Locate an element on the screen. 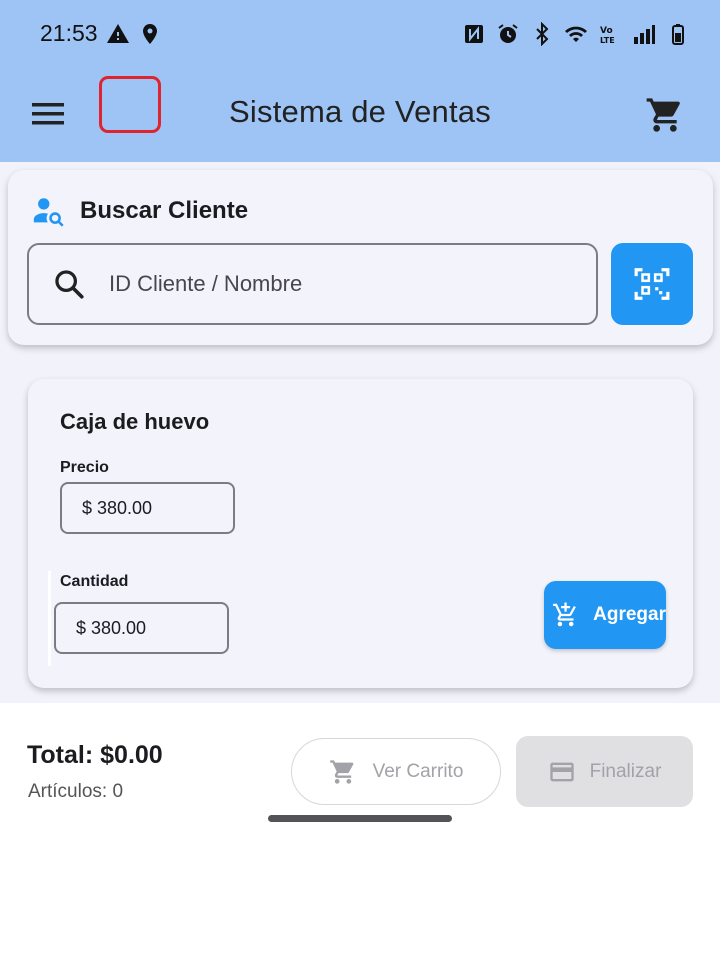 This screenshot has height=964, width=720. credit-card-icon is located at coordinates (561, 771).